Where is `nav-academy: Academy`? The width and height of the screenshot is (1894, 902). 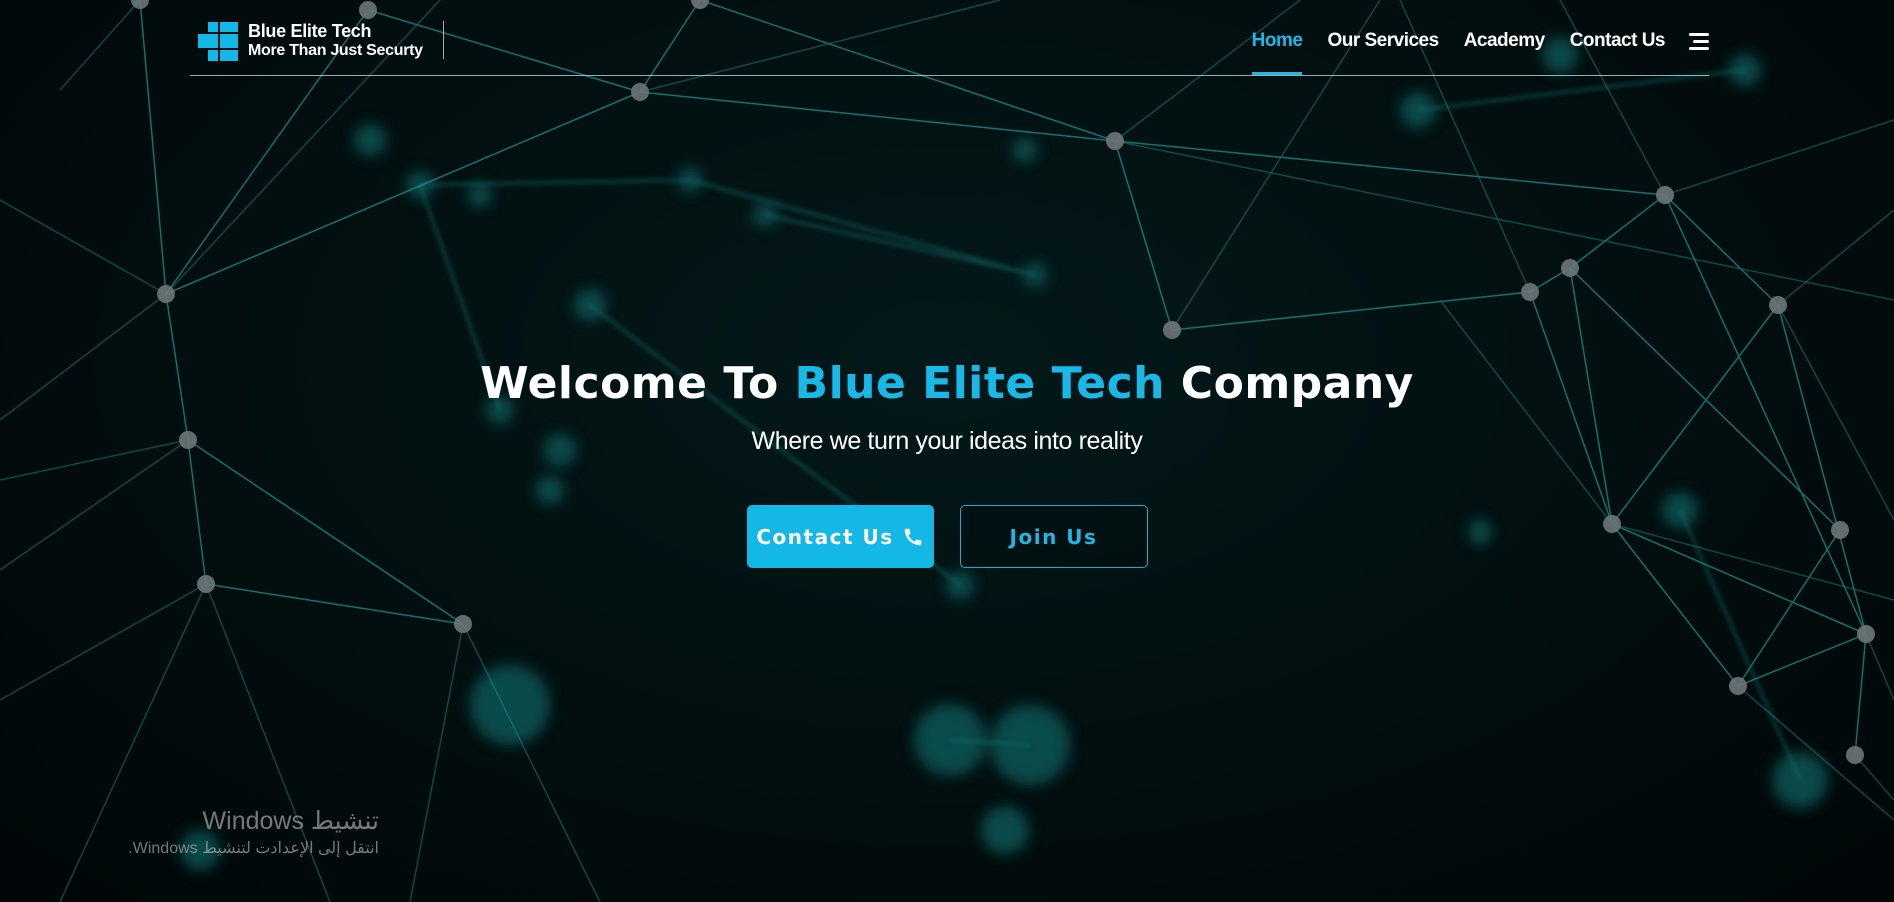 nav-academy: Academy is located at coordinates (1505, 41).